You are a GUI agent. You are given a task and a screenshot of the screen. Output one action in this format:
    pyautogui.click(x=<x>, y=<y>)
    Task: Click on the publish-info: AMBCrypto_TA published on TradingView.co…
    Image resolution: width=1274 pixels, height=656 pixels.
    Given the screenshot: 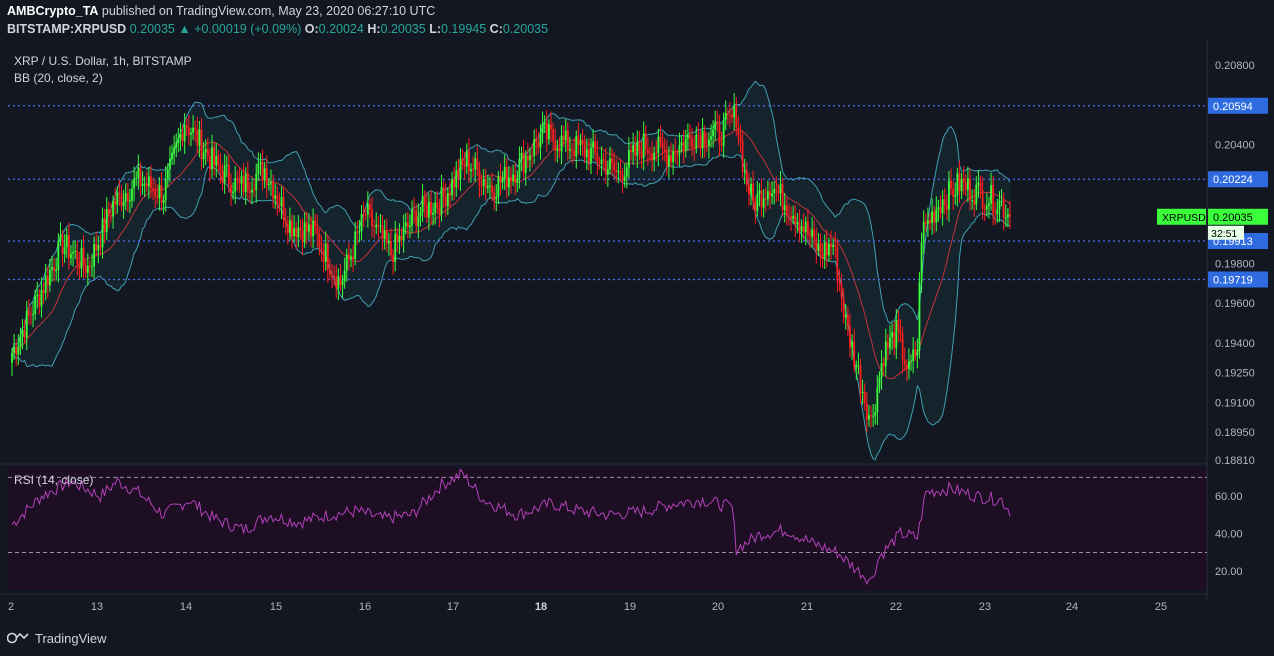 What is the action you would take?
    pyautogui.click(x=221, y=11)
    